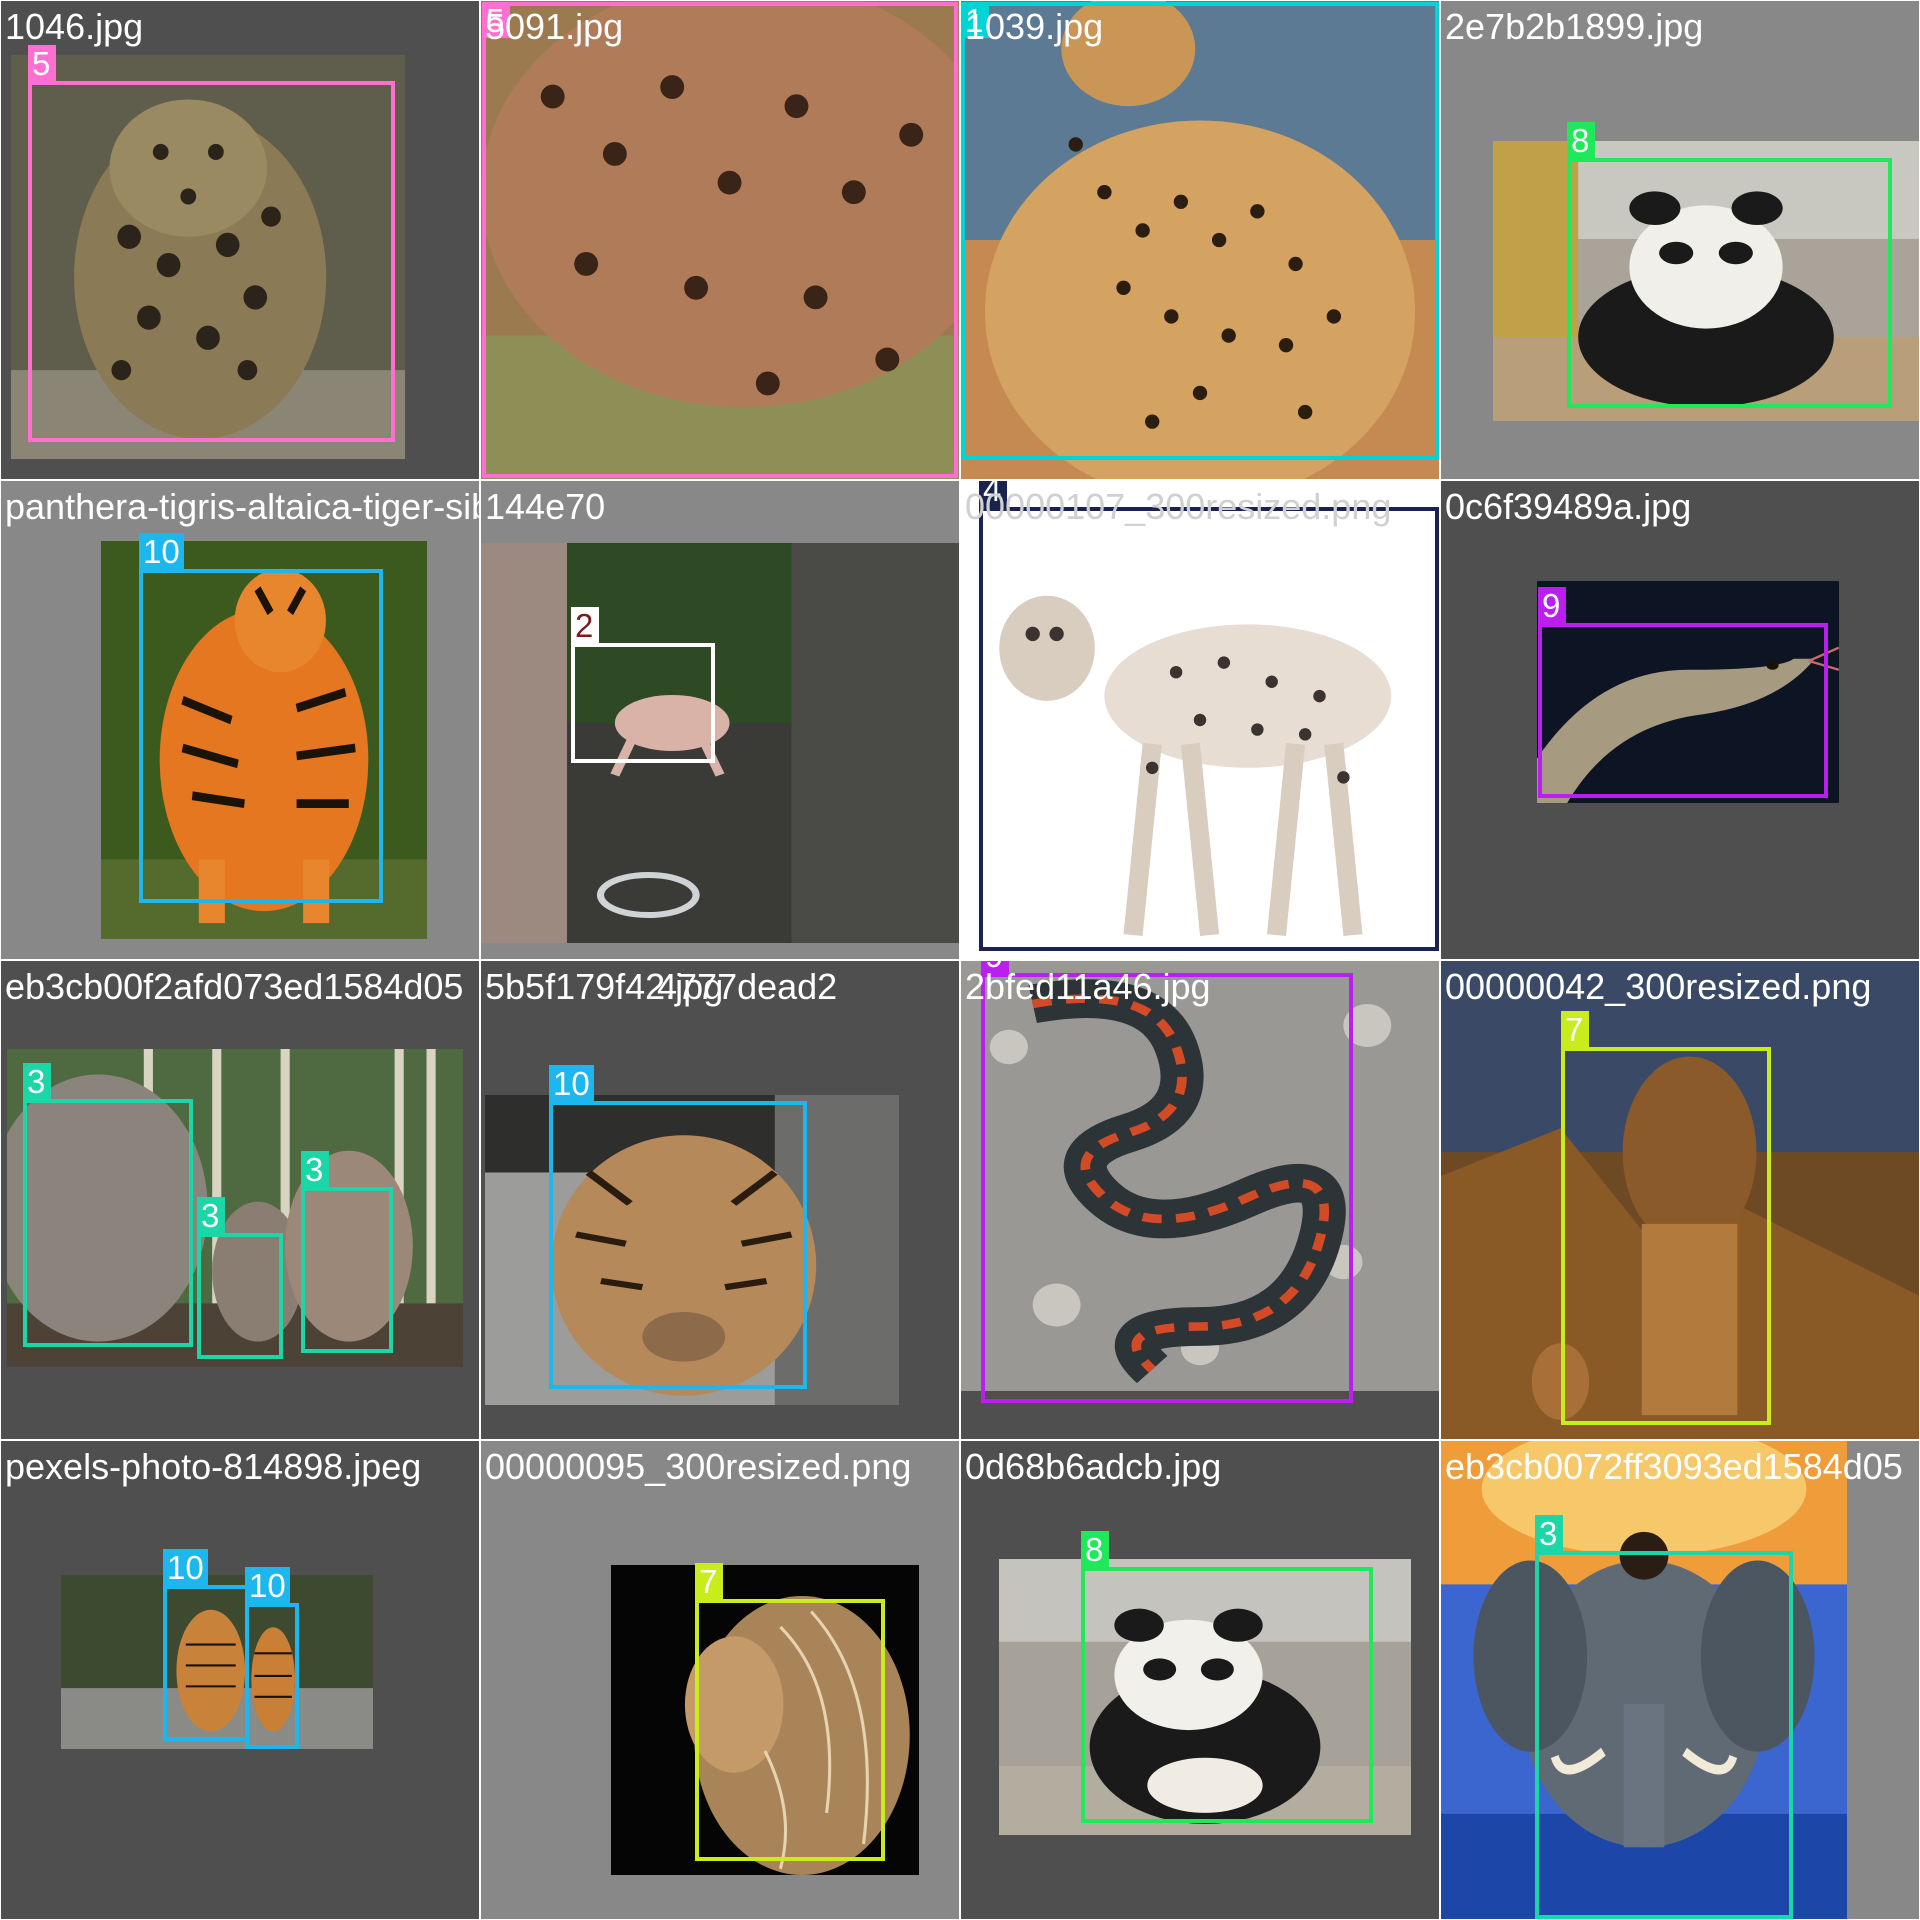 The width and height of the screenshot is (1920, 1920). Describe the element at coordinates (720, 743) in the screenshot. I see `photo-deer` at that location.